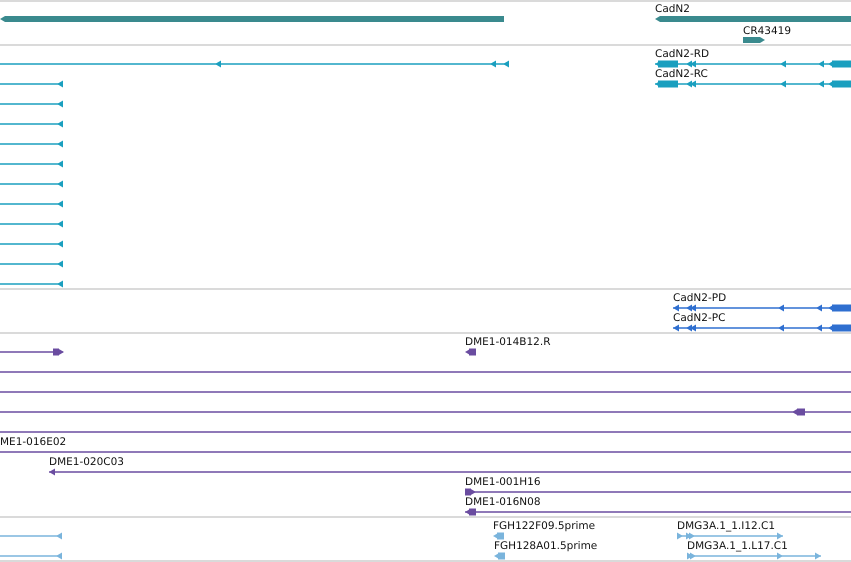  What do you see at coordinates (546, 546) in the screenshot?
I see `feature-label: FGH128A01.5prime` at bounding box center [546, 546].